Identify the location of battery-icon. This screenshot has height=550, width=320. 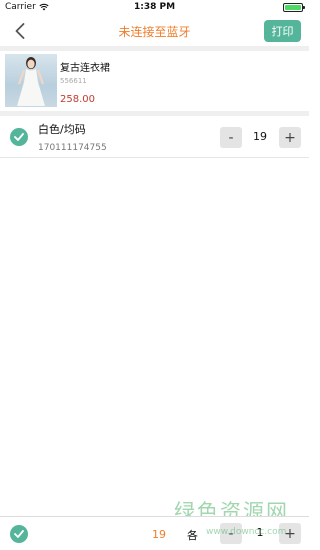
(294, 7).